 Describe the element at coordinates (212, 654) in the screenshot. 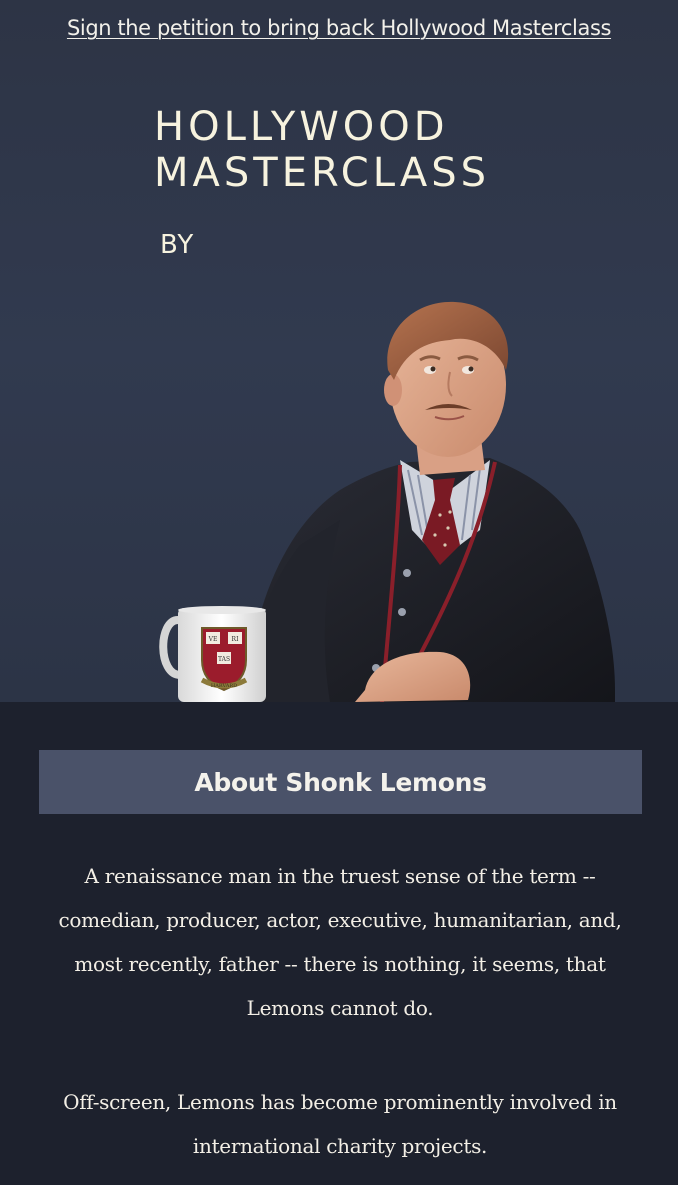

I see `harvard-mug: VE RI TAS HARVARD` at that location.